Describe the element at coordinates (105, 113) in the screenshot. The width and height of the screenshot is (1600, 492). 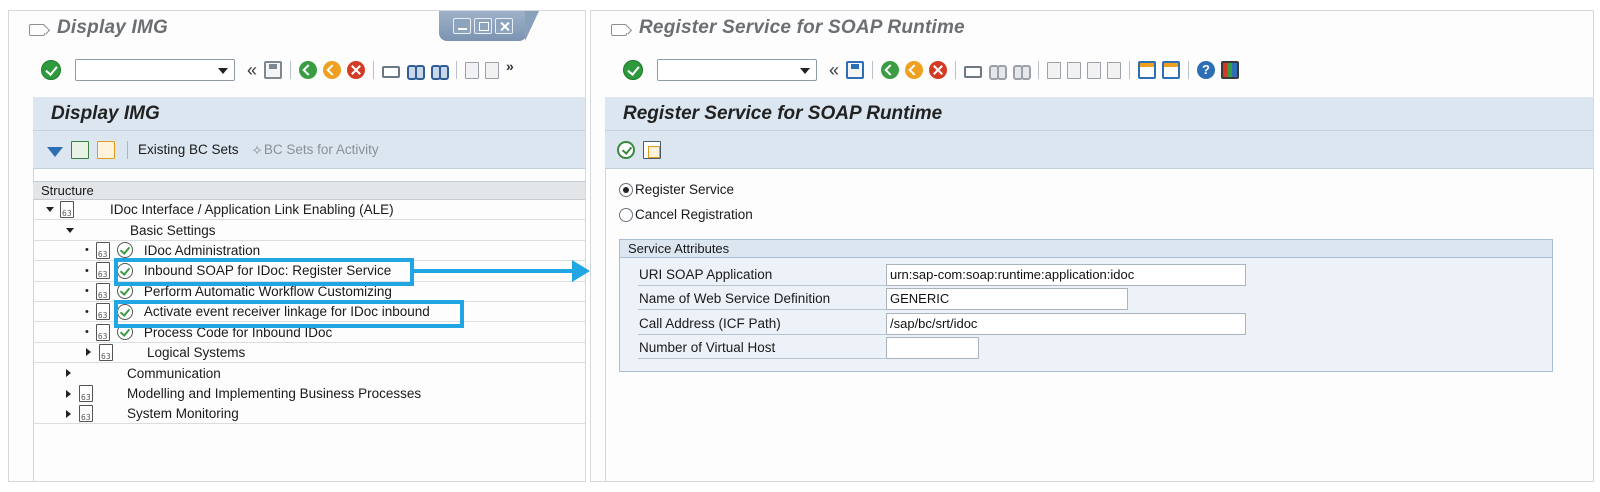
I see `page-title: Display IMG` at that location.